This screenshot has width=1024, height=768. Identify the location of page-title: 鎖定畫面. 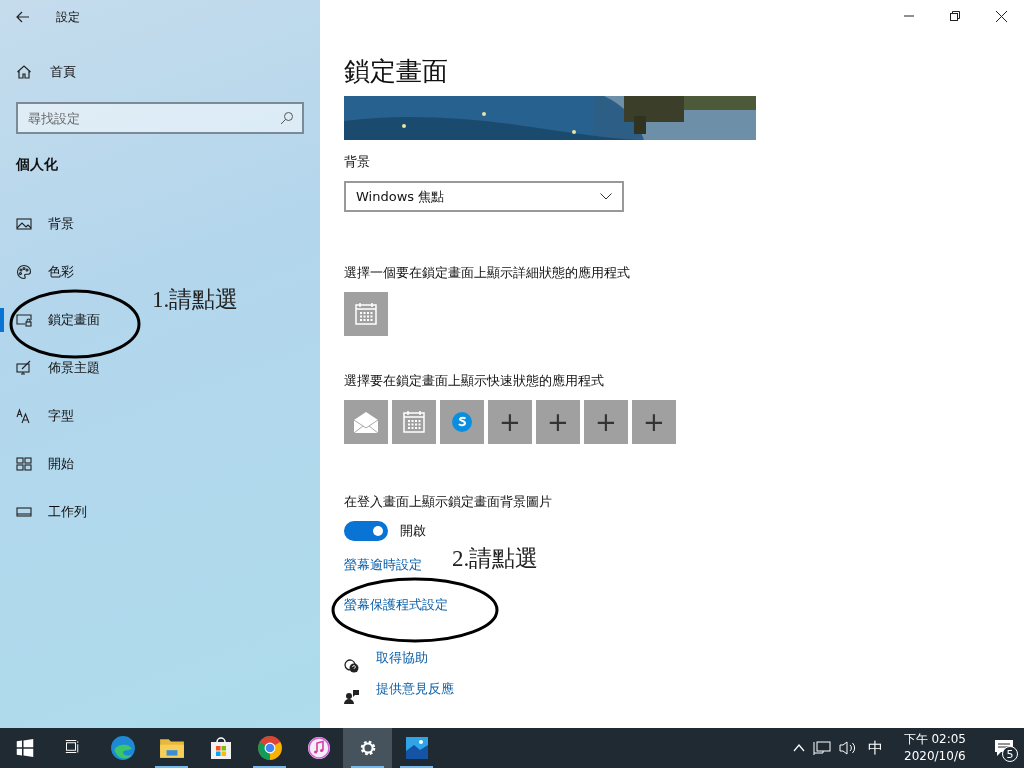
(396, 71).